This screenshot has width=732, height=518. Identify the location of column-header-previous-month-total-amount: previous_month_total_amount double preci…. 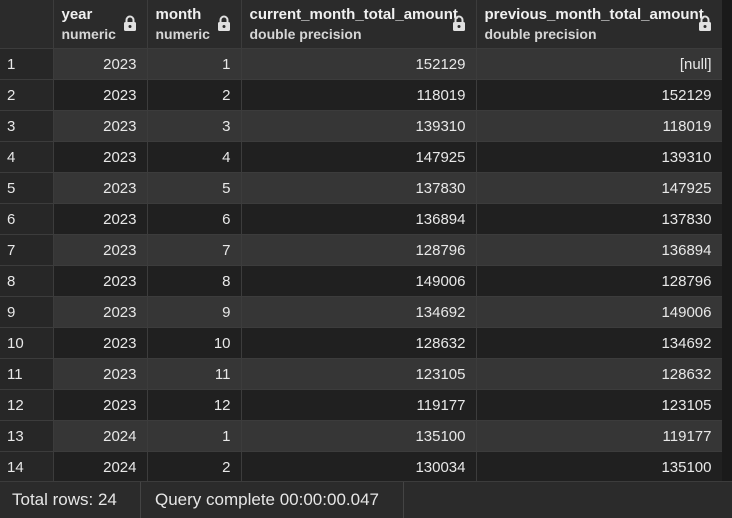
(599, 24).